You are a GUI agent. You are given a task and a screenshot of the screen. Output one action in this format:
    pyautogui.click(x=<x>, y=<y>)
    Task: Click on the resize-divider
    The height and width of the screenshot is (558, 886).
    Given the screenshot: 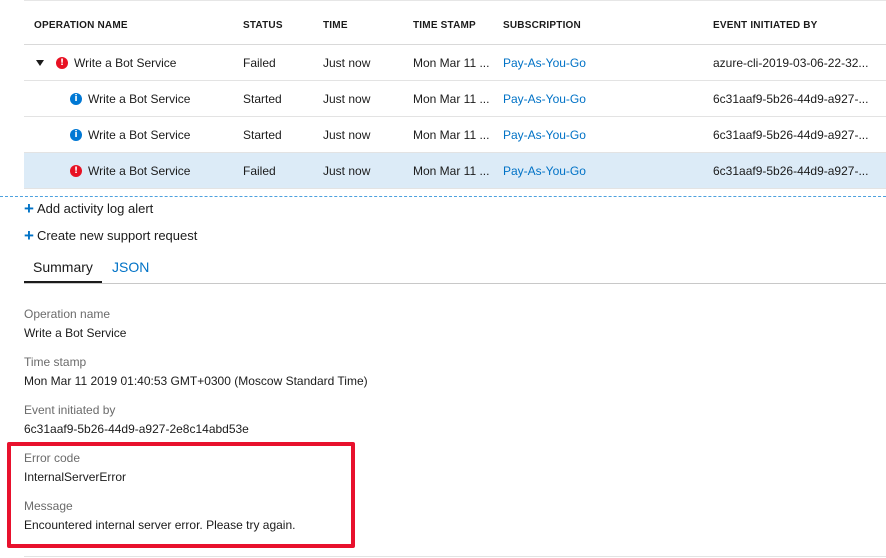 What is the action you would take?
    pyautogui.click(x=443, y=196)
    